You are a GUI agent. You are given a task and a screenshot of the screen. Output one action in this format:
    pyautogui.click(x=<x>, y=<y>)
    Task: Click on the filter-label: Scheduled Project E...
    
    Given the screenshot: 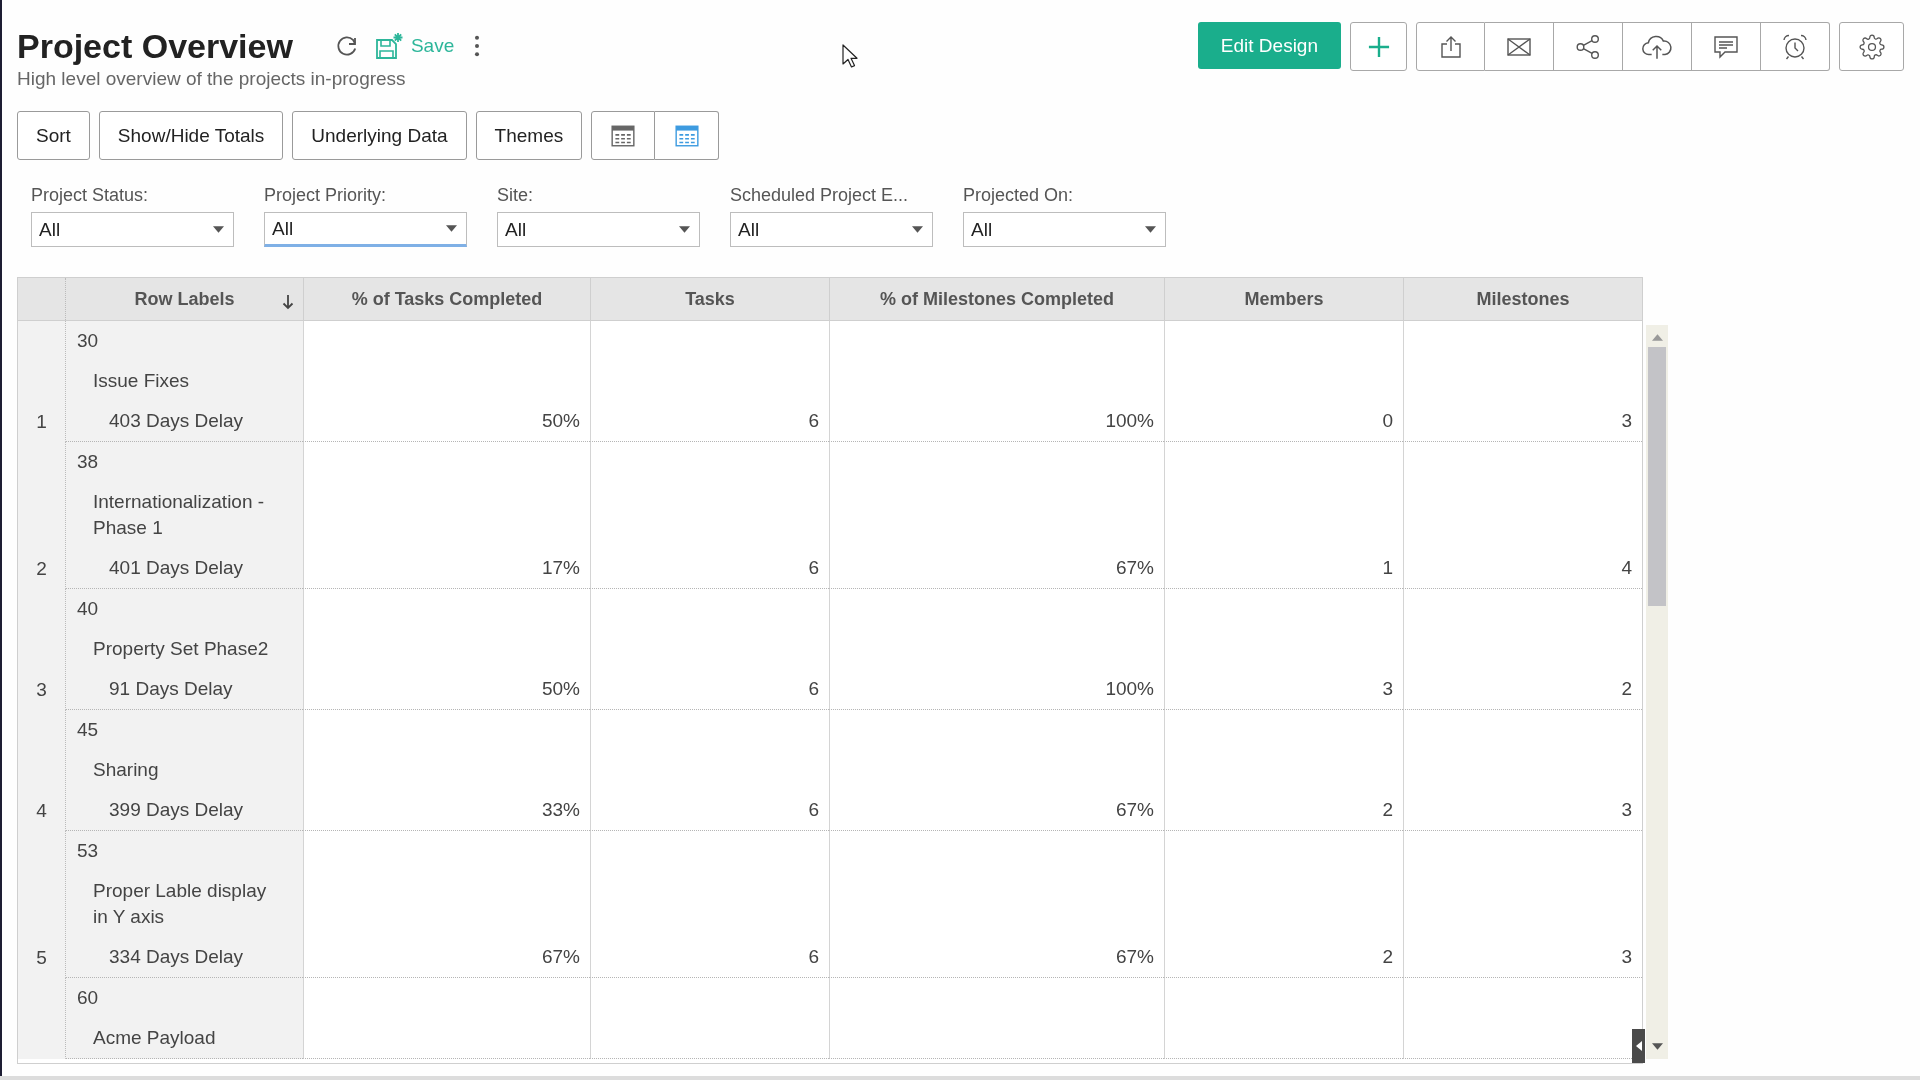 What is the action you would take?
    pyautogui.click(x=819, y=195)
    